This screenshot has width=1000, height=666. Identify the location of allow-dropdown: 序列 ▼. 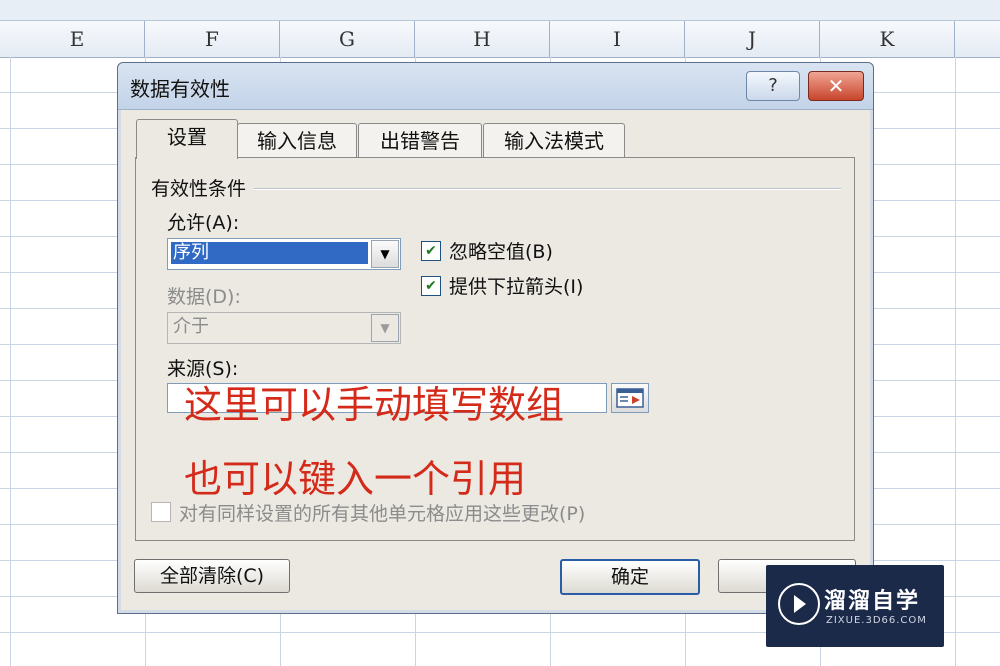
(284, 254).